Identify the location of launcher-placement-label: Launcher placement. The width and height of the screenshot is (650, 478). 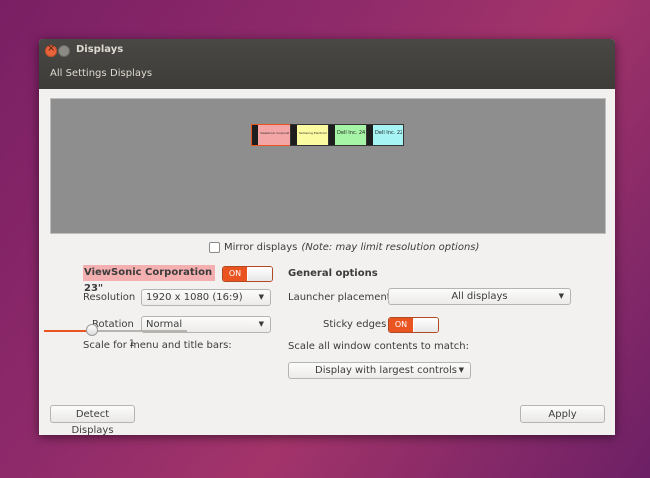
(339, 297).